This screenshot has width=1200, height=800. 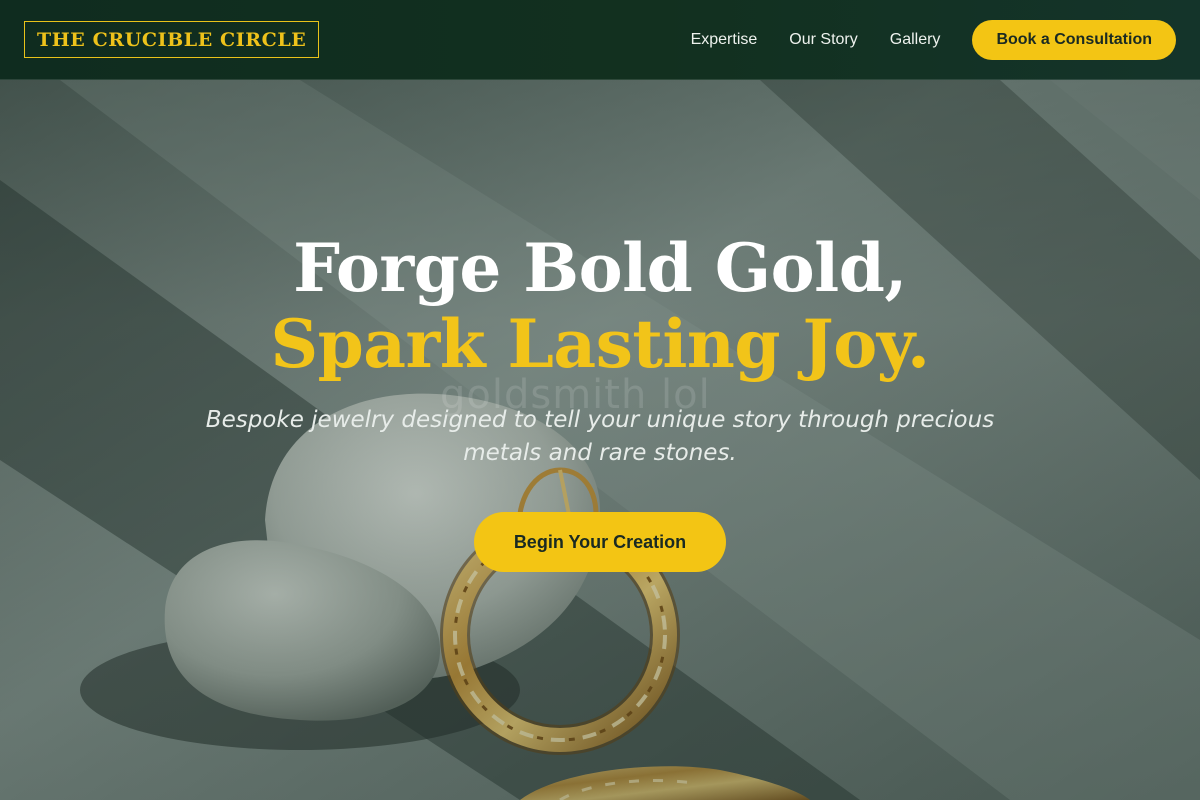 I want to click on nav-link-our-story: Our Story, so click(x=823, y=40).